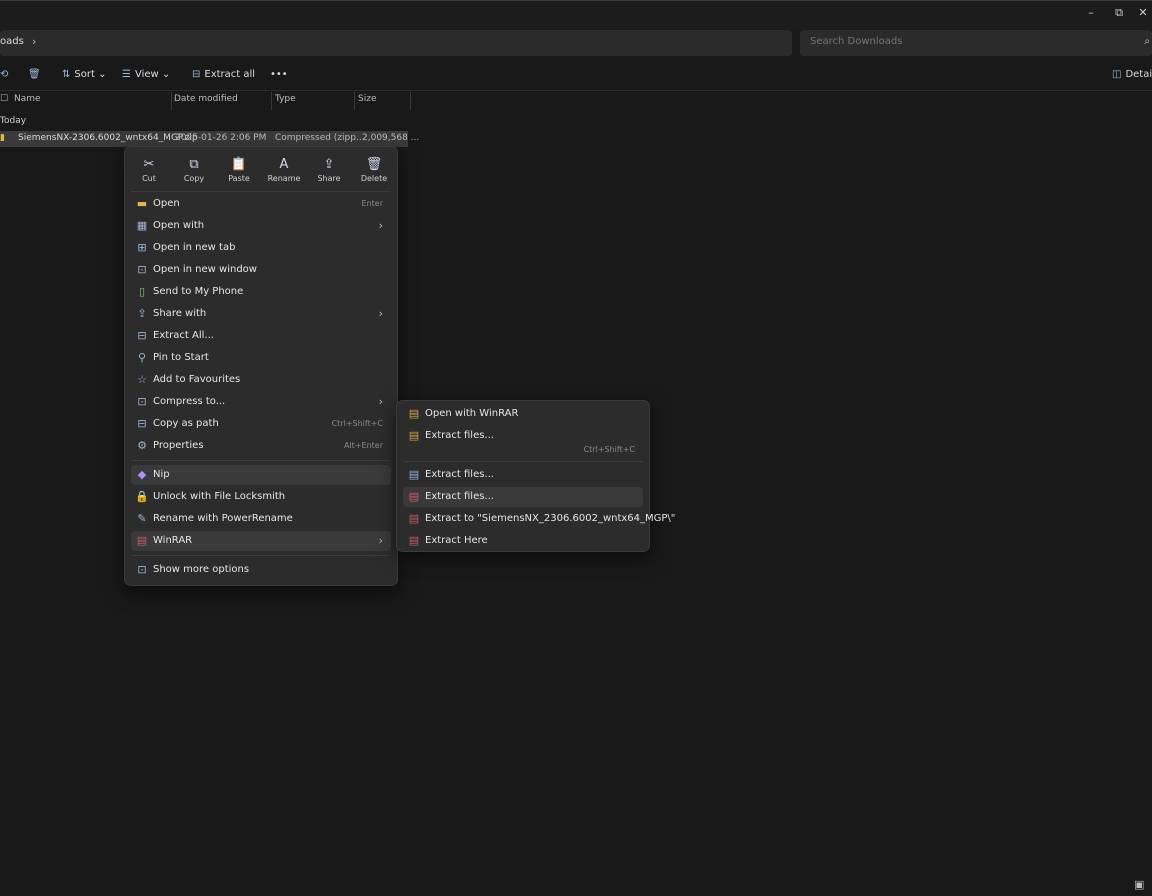  What do you see at coordinates (396, 43) in the screenshot?
I see `address-bar: oads ›` at bounding box center [396, 43].